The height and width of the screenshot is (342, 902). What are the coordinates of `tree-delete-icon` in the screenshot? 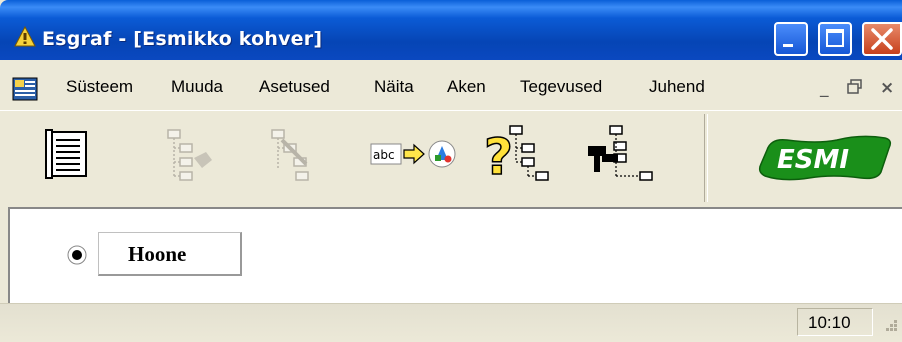 It's located at (293, 154).